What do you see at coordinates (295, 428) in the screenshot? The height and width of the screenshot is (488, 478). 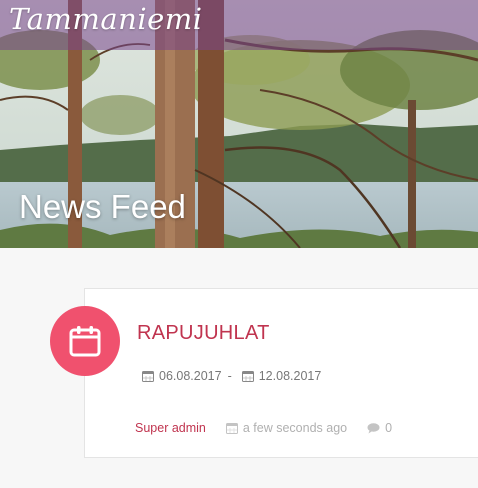 I see `posted-time-text: a few seconds ago` at bounding box center [295, 428].